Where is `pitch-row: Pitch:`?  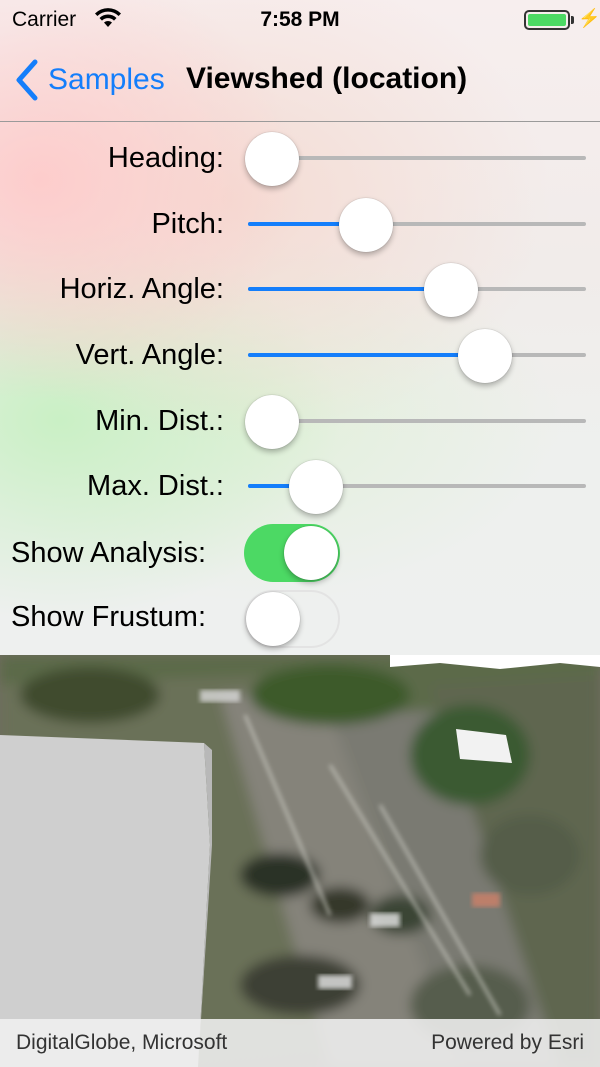 pitch-row: Pitch: is located at coordinates (300, 224).